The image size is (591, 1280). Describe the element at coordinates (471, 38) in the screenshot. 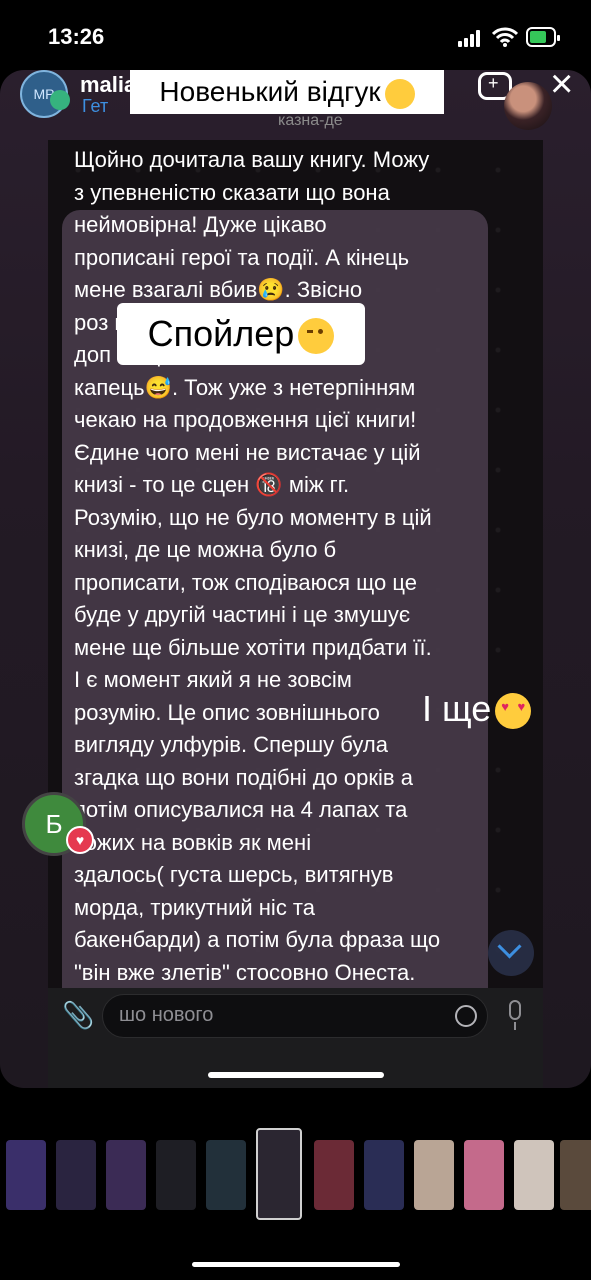

I see `cellular-signal-icon` at that location.